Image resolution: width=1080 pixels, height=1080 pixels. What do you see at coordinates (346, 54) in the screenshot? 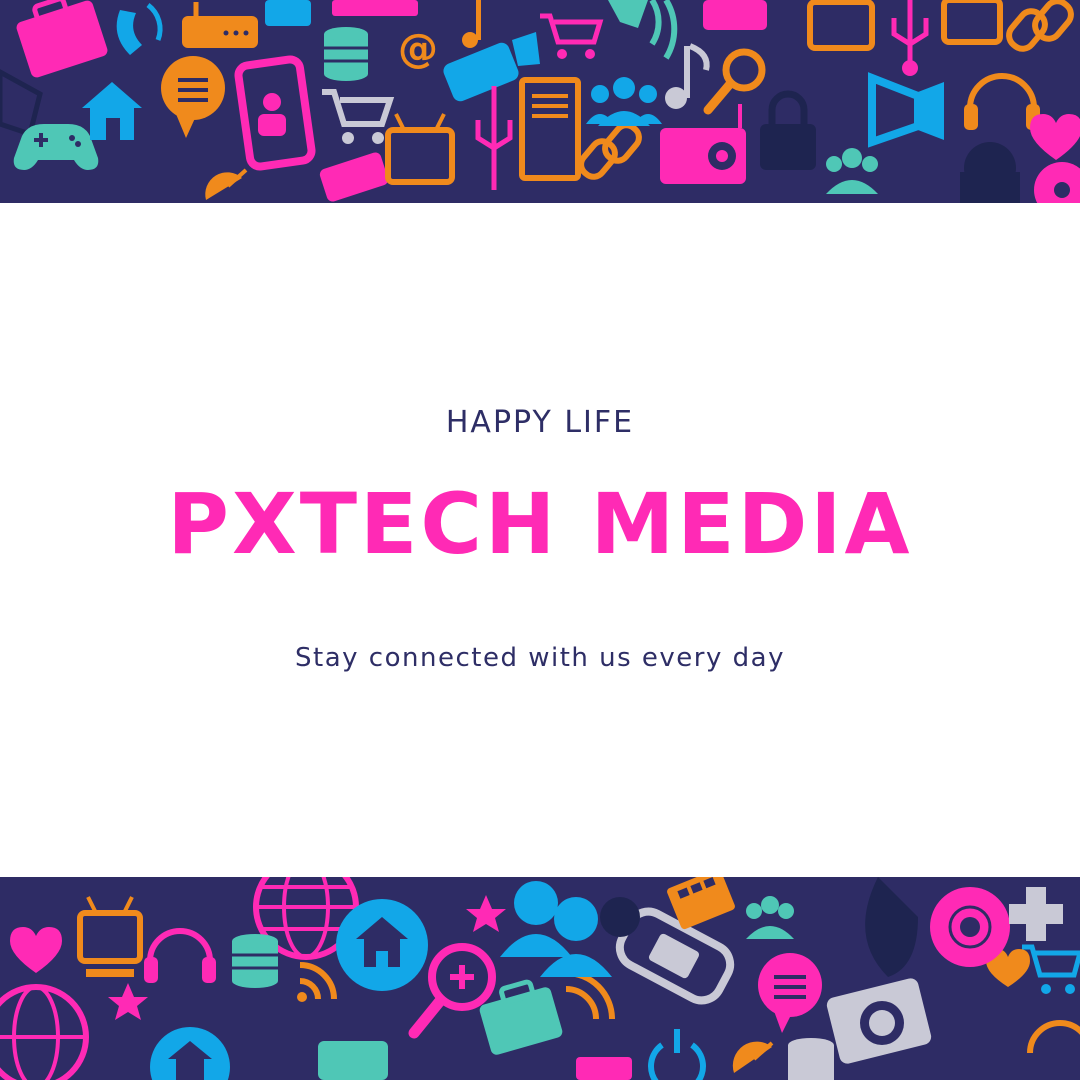
I see `database-icon` at bounding box center [346, 54].